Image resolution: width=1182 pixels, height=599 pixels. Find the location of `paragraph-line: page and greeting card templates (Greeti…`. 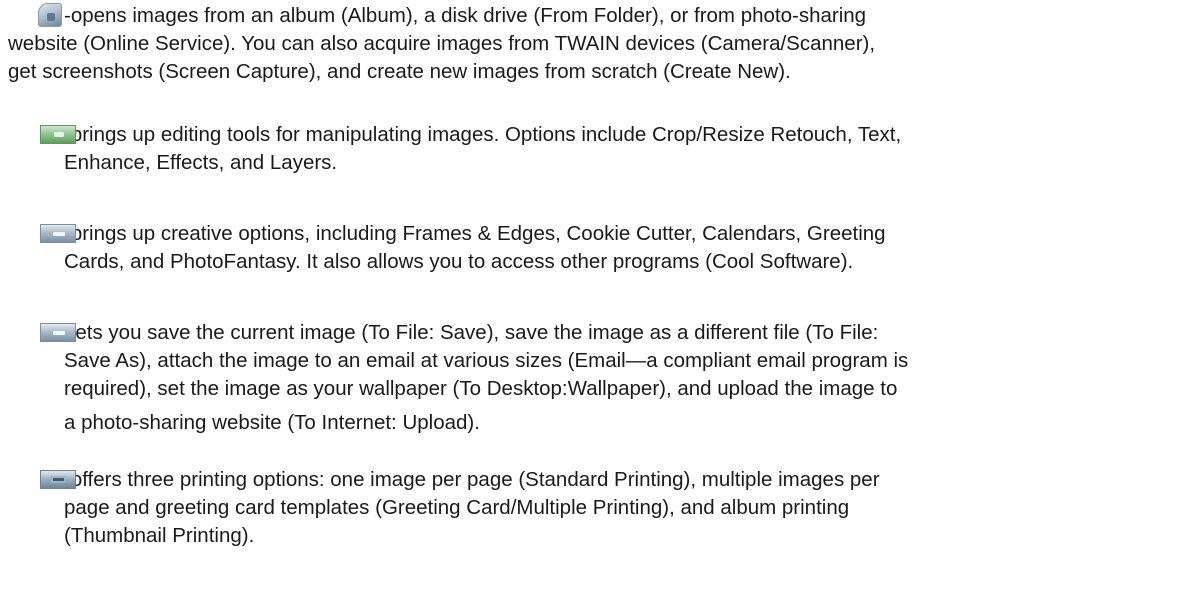

paragraph-line: page and greeting card templates (Greeti… is located at coordinates (457, 507).